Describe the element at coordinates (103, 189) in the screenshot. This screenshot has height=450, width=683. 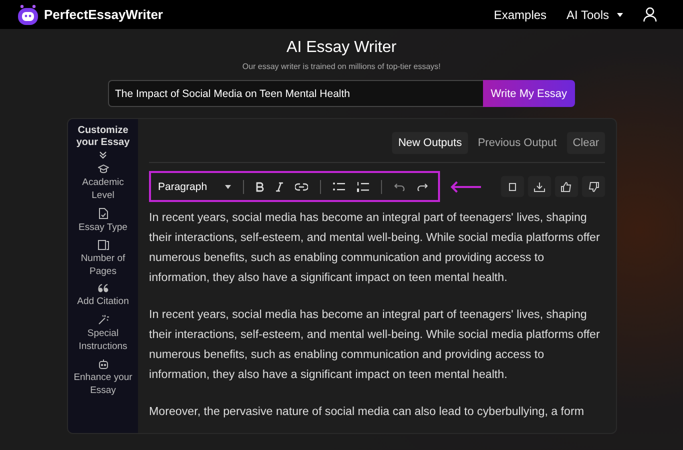
I see `sidebar-item: Academic Level` at that location.